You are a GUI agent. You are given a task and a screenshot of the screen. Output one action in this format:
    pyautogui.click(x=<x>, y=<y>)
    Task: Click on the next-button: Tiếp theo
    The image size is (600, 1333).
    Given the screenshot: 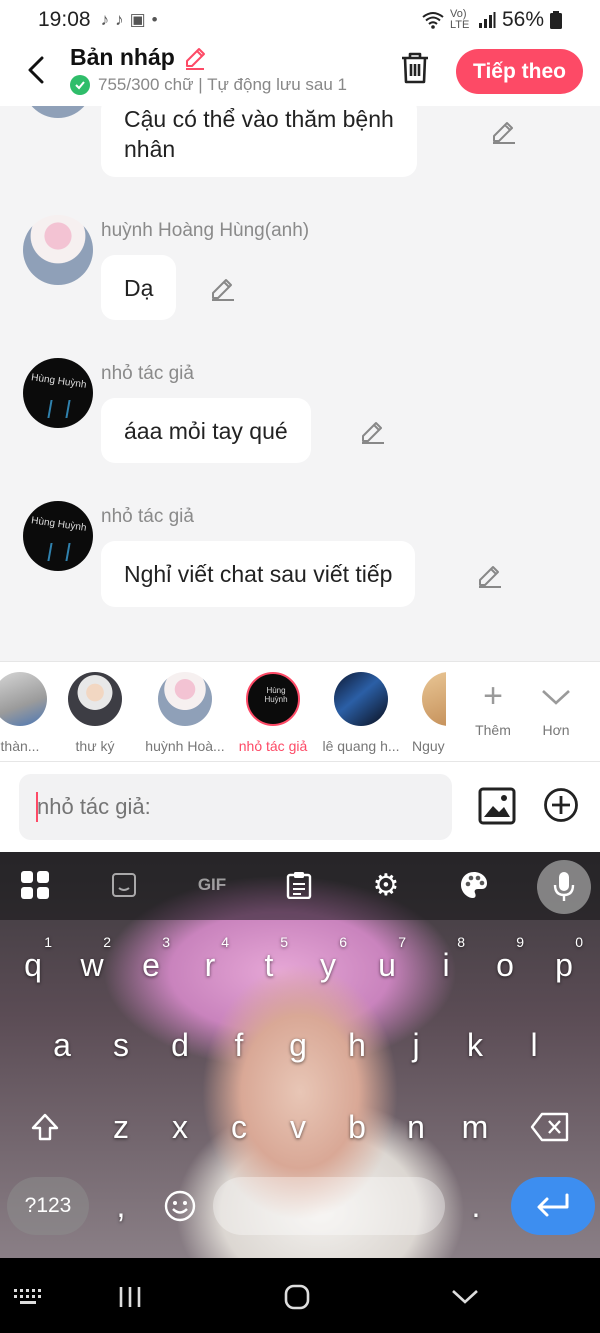 What is the action you would take?
    pyautogui.click(x=519, y=71)
    